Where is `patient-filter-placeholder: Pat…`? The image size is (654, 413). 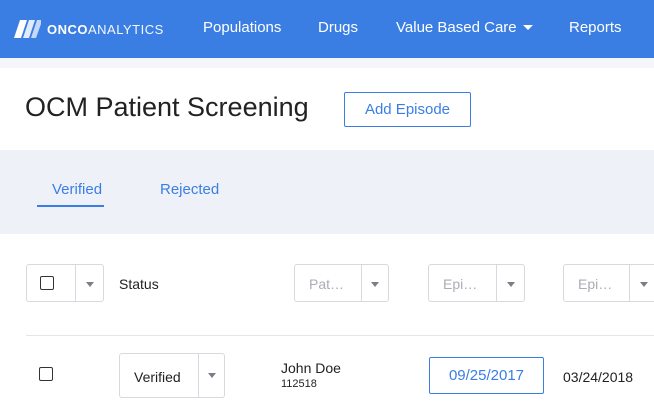
patient-filter-placeholder: Pat… is located at coordinates (327, 284).